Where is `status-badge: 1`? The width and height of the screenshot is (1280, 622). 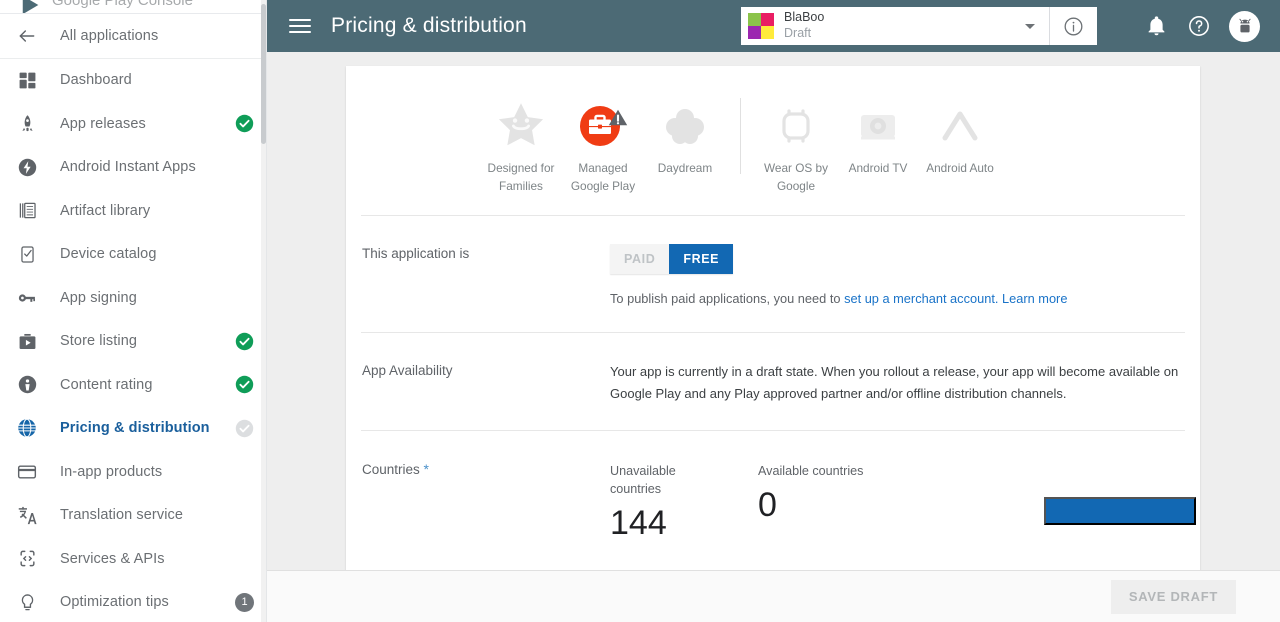 status-badge: 1 is located at coordinates (244, 602).